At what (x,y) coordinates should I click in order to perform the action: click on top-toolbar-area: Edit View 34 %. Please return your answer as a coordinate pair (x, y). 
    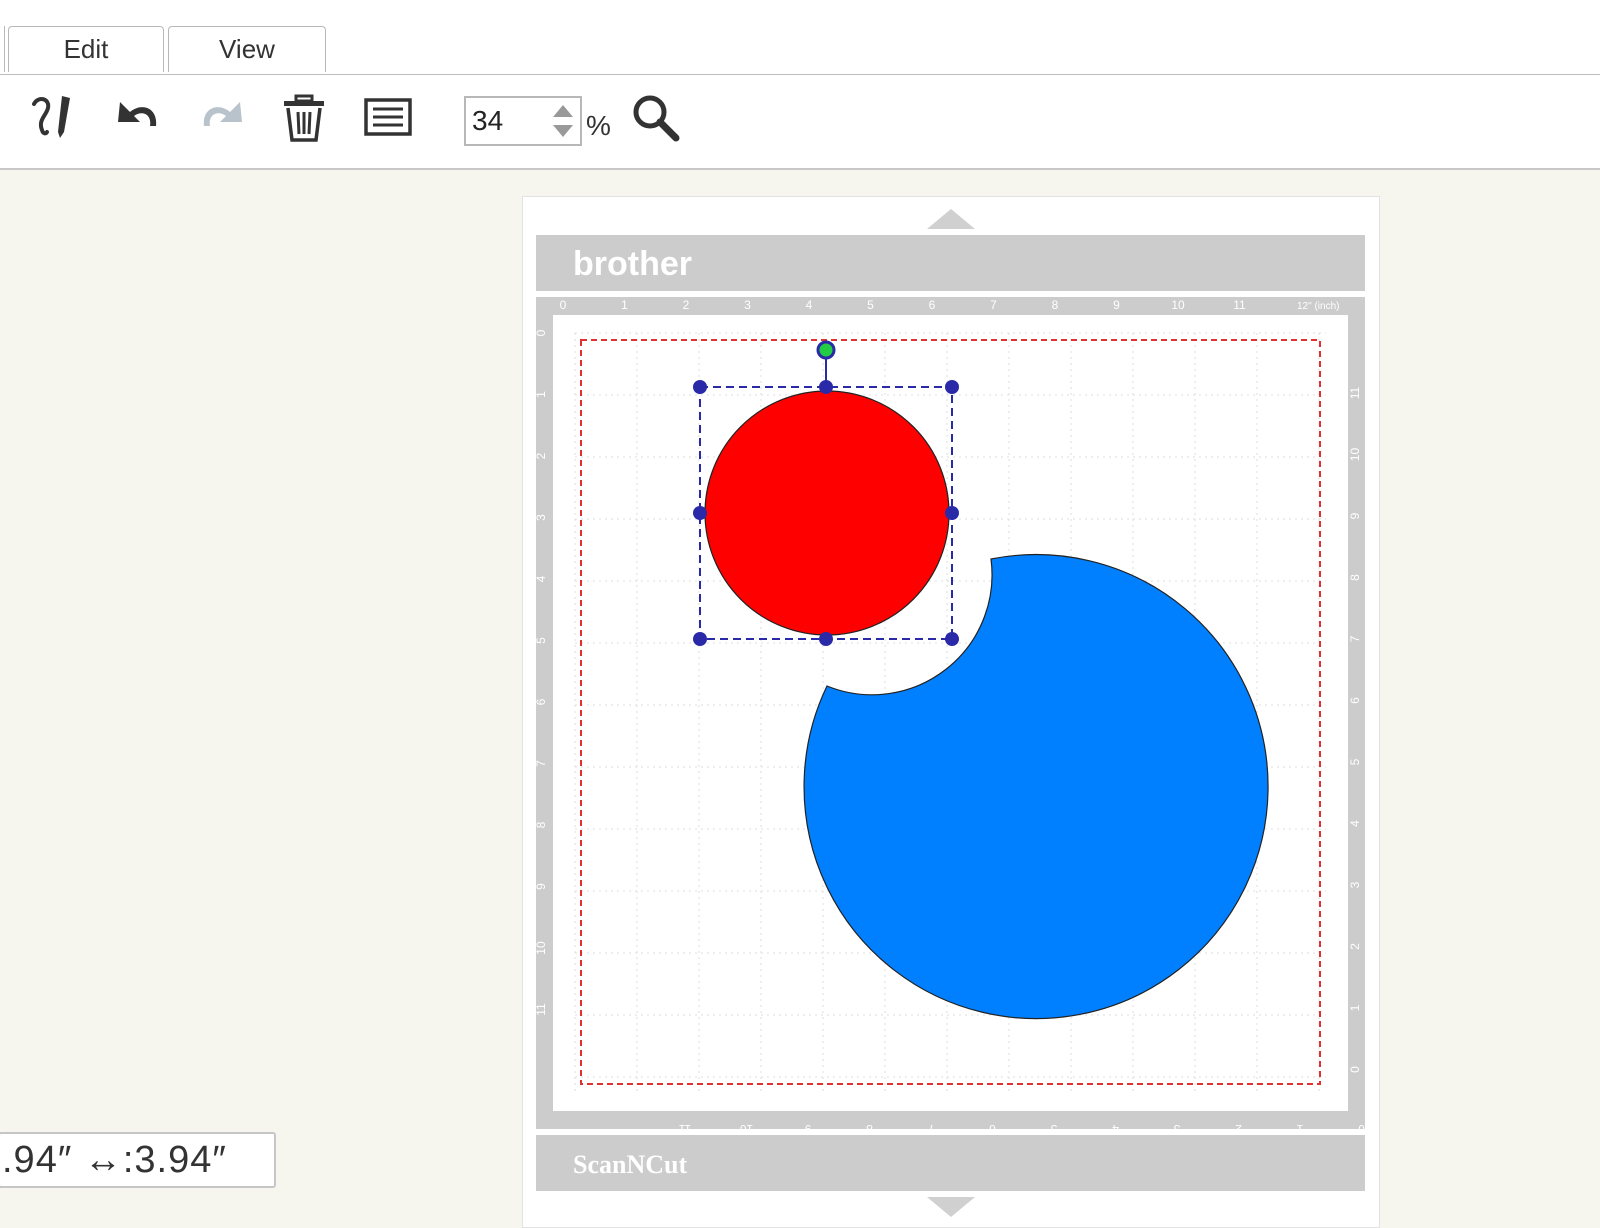
    Looking at the image, I should click on (800, 85).